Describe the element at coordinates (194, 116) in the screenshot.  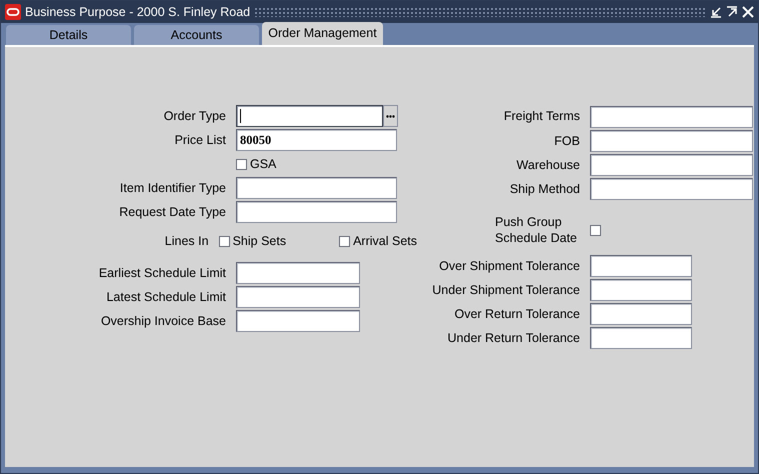
I see `field-label: Order Type` at that location.